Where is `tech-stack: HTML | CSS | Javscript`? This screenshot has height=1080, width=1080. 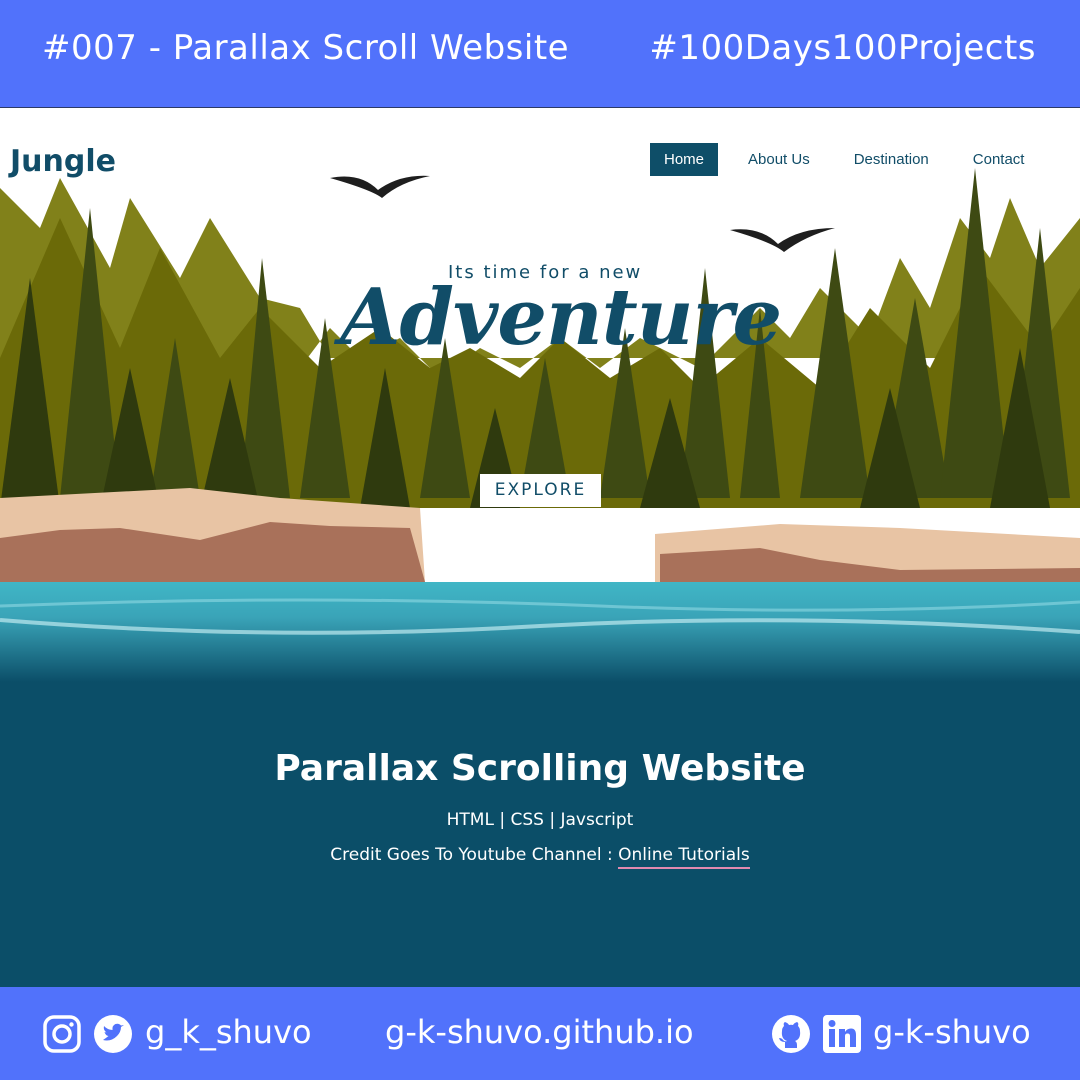
tech-stack: HTML | CSS | Javscript is located at coordinates (540, 820).